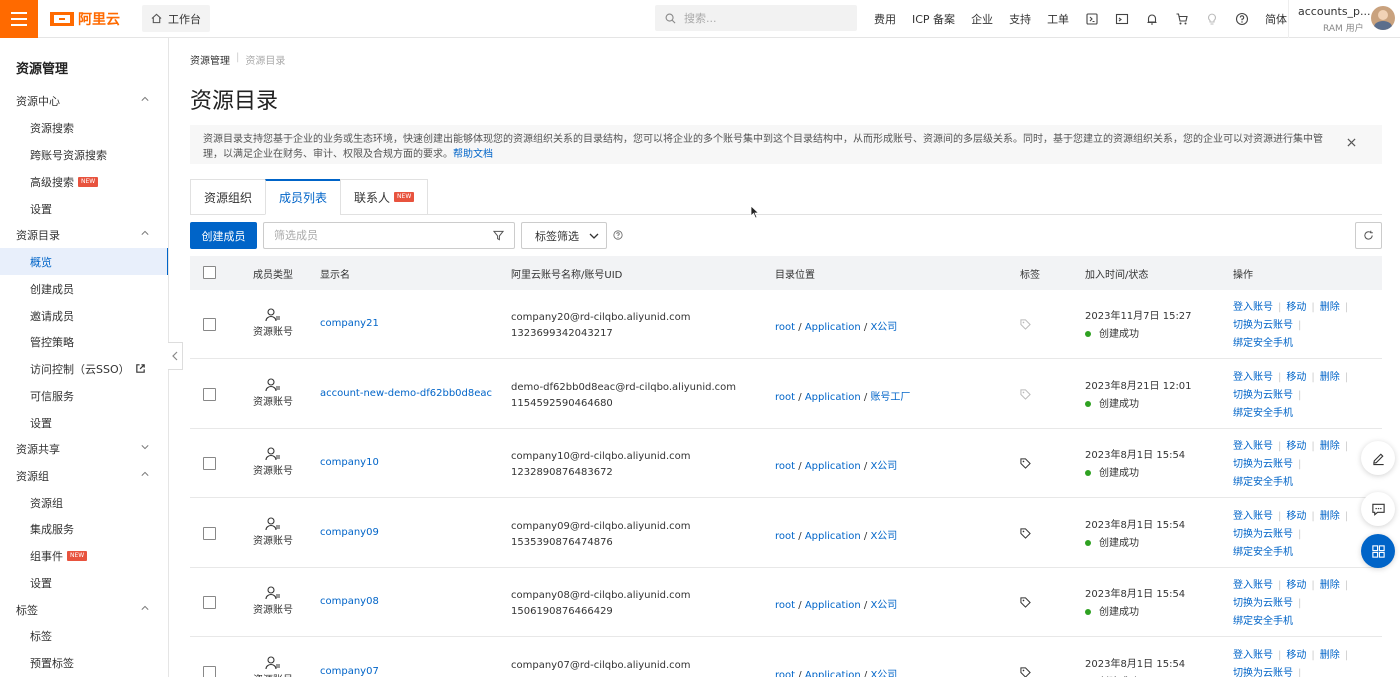  Describe the element at coordinates (1212, 19) in the screenshot. I see `lightbulb-icon` at that location.